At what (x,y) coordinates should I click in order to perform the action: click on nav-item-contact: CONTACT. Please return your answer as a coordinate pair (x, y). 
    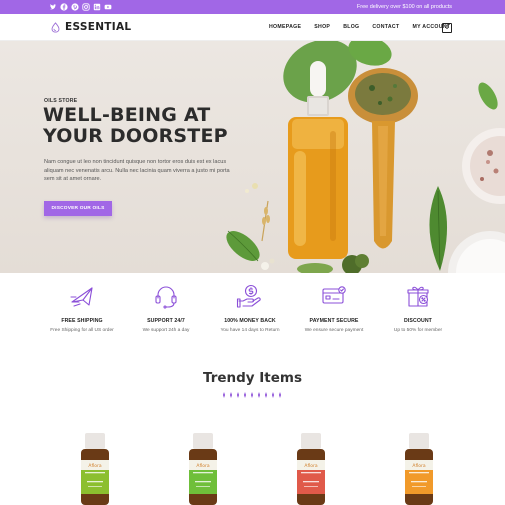
    Looking at the image, I should click on (385, 27).